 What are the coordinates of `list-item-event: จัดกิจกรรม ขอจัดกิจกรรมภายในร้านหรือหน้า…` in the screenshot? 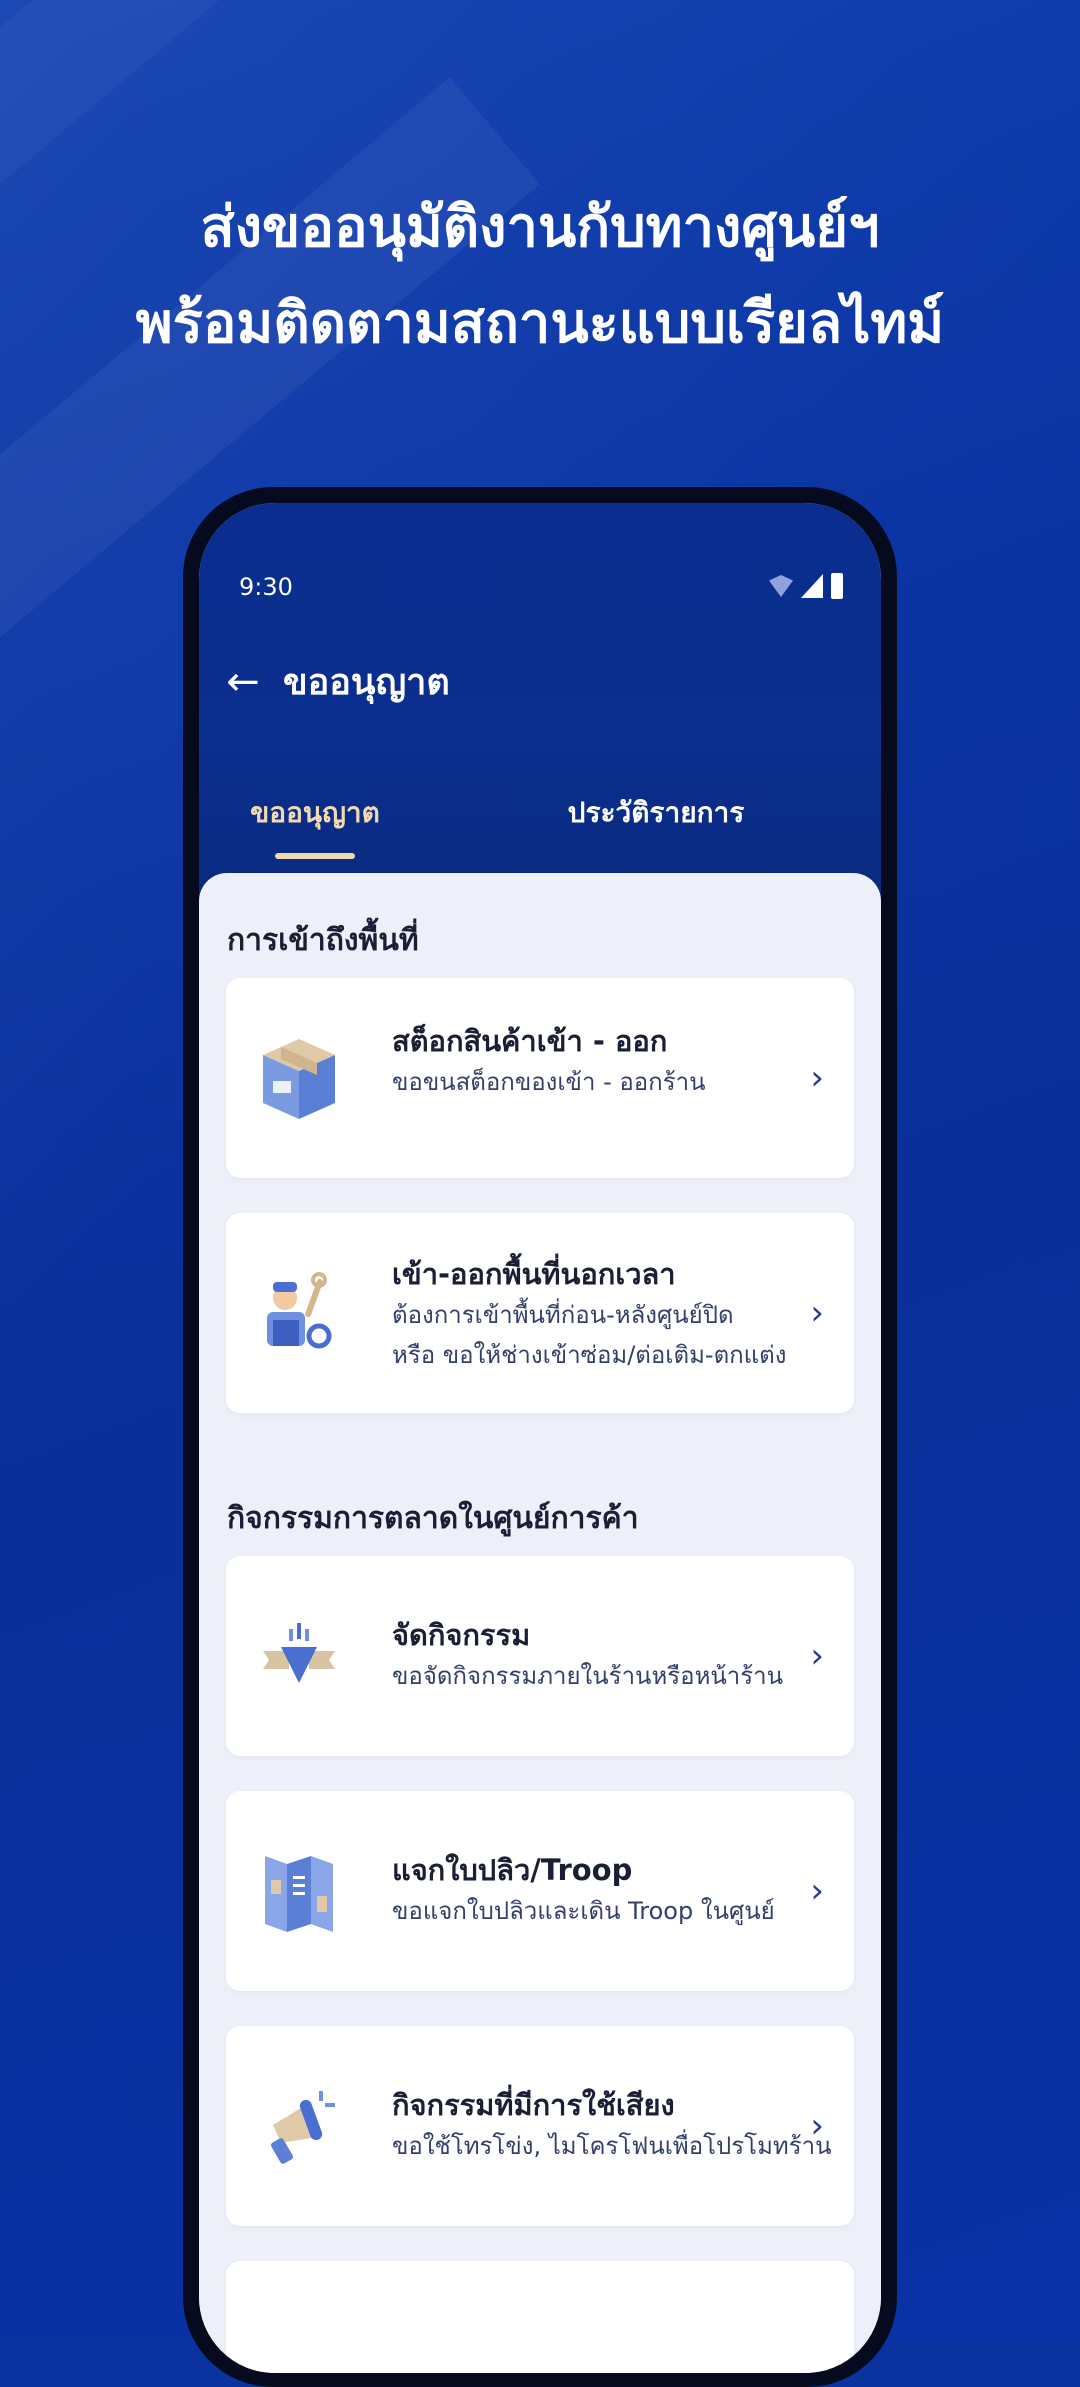 It's located at (540, 1656).